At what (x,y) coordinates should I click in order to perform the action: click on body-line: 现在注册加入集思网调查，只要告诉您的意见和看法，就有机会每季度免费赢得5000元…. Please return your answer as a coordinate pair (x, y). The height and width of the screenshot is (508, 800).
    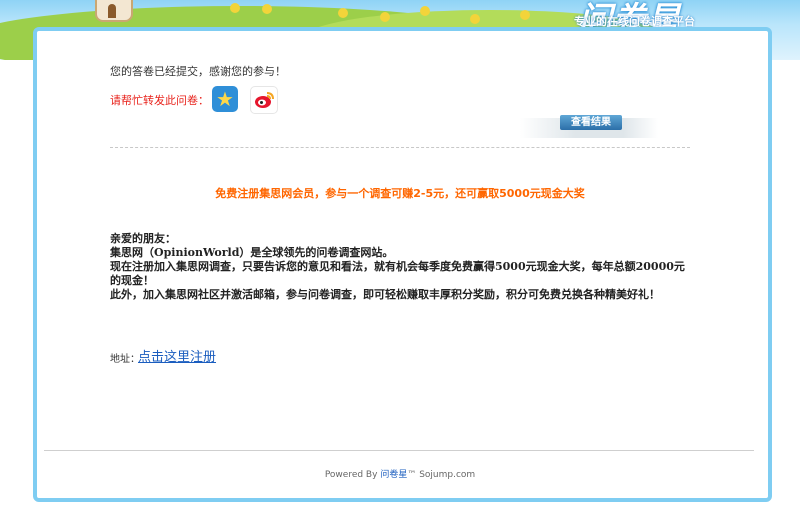
    Looking at the image, I should click on (397, 273).